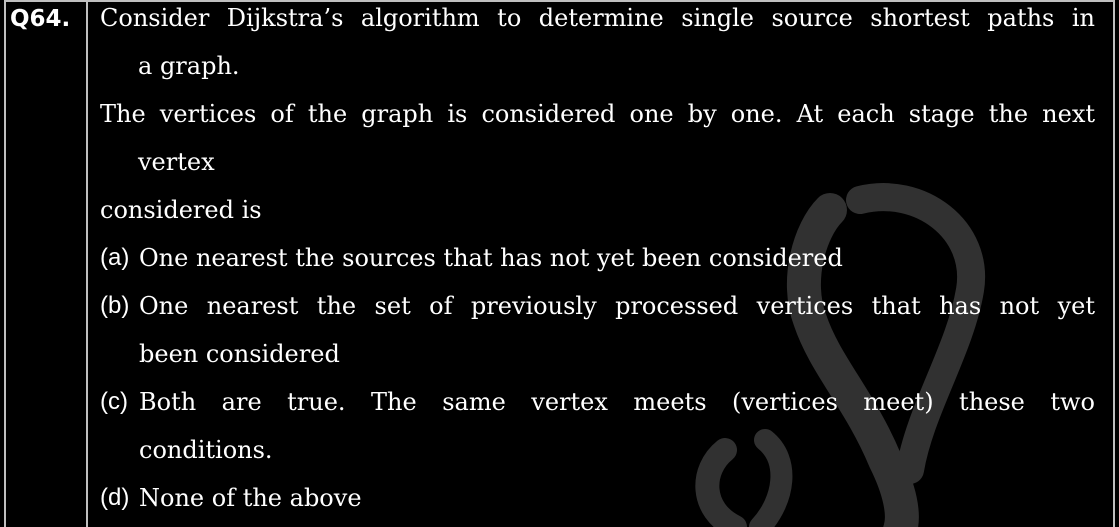  I want to click on option-c-label: (c), so click(114, 402).